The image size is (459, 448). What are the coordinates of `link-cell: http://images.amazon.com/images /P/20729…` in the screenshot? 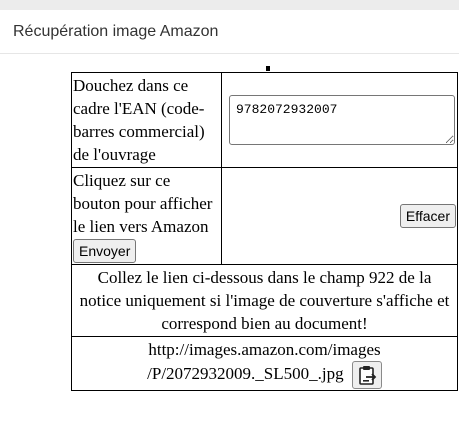 It's located at (264, 363).